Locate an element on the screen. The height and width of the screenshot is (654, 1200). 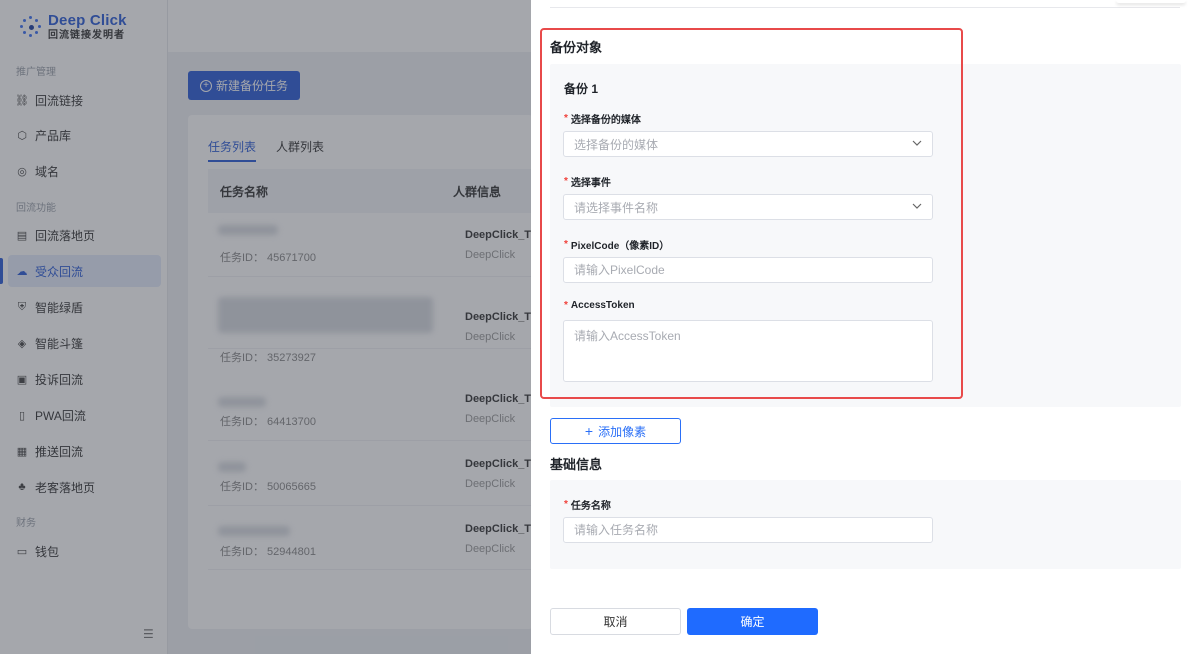
media-label: * 选择备份的媒体 is located at coordinates (602, 118).